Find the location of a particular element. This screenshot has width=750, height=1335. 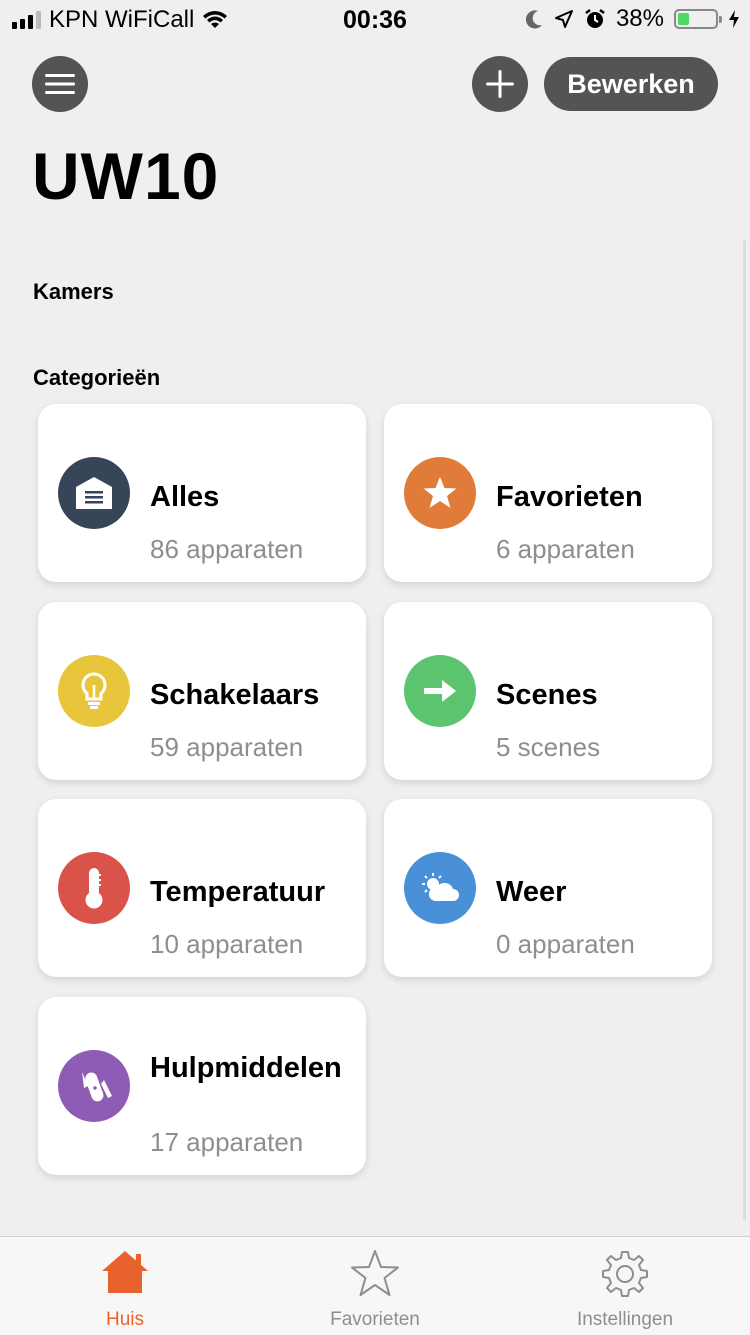

category-count: 59 apparaten is located at coordinates (227, 747).